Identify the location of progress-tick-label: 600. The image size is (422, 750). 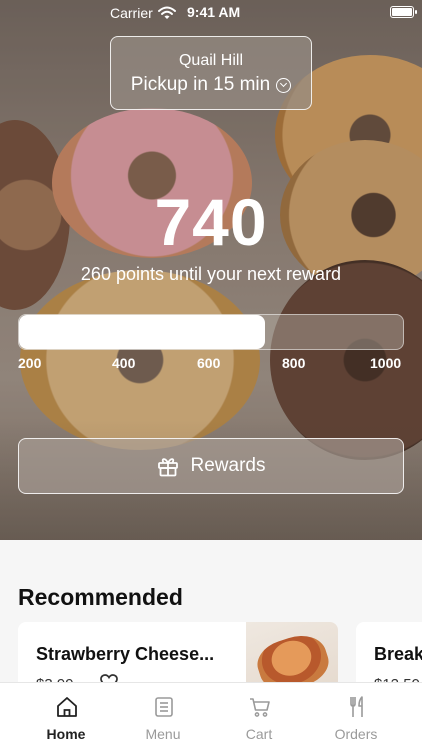
(209, 363).